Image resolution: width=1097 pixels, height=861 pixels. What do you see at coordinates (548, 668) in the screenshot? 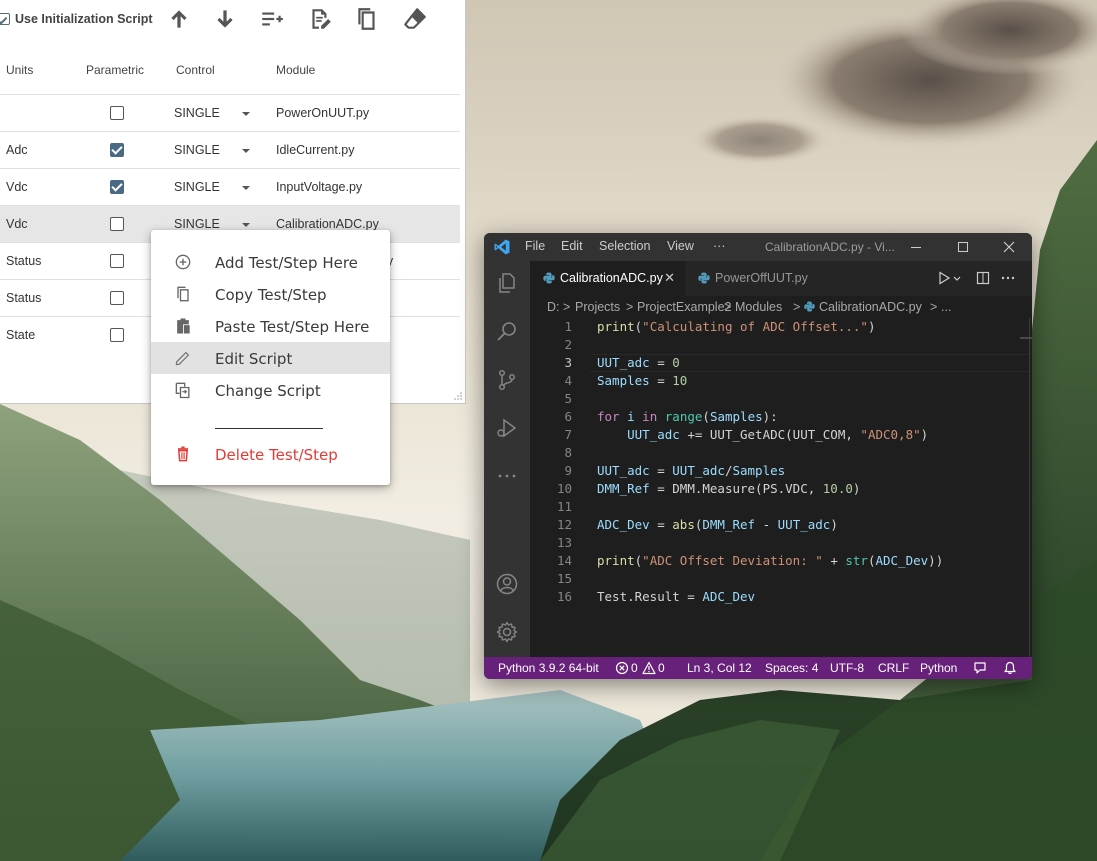
I see `status-interpreter: Python 3.9.2 64-bit` at bounding box center [548, 668].